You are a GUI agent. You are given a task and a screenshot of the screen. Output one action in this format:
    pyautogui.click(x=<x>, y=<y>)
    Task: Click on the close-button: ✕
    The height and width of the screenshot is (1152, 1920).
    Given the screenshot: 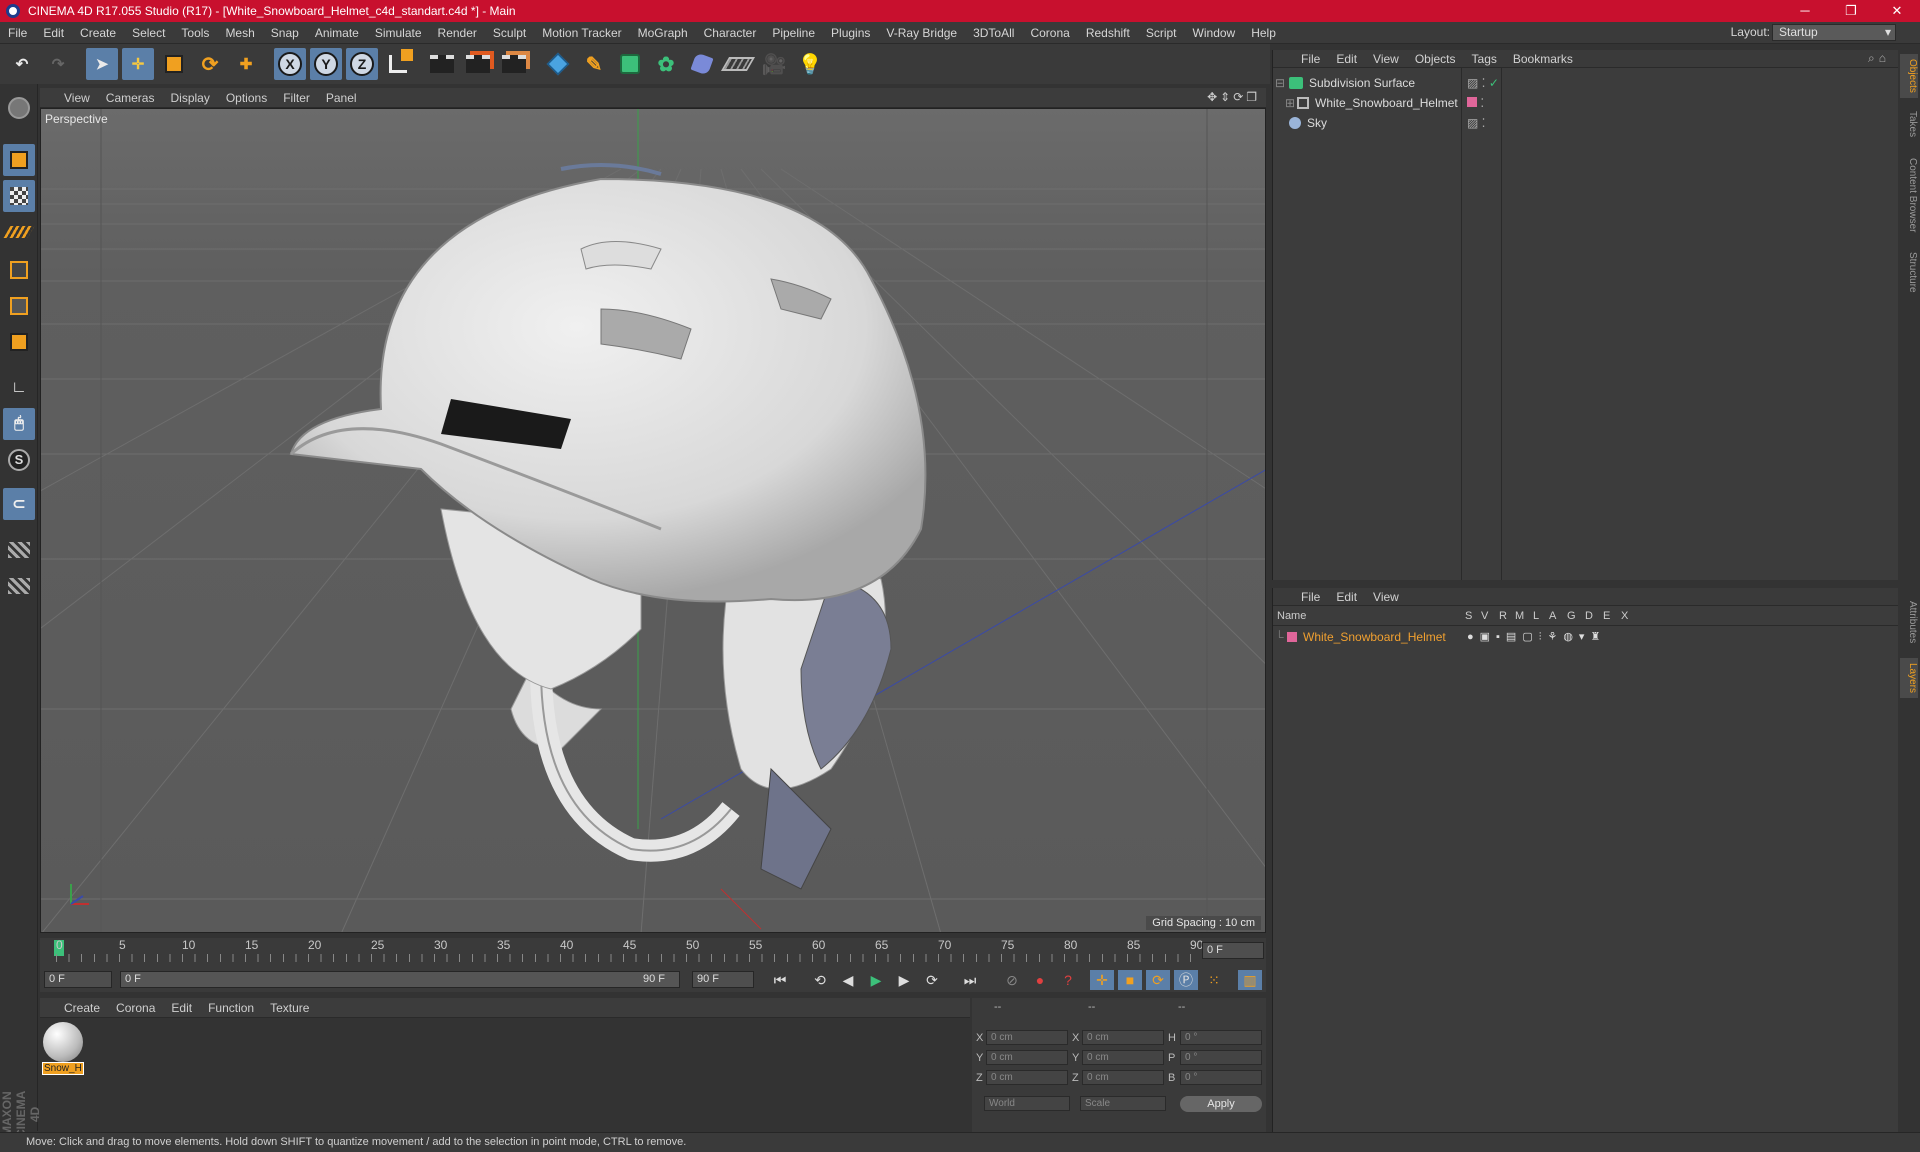 What is the action you would take?
    pyautogui.click(x=1897, y=11)
    